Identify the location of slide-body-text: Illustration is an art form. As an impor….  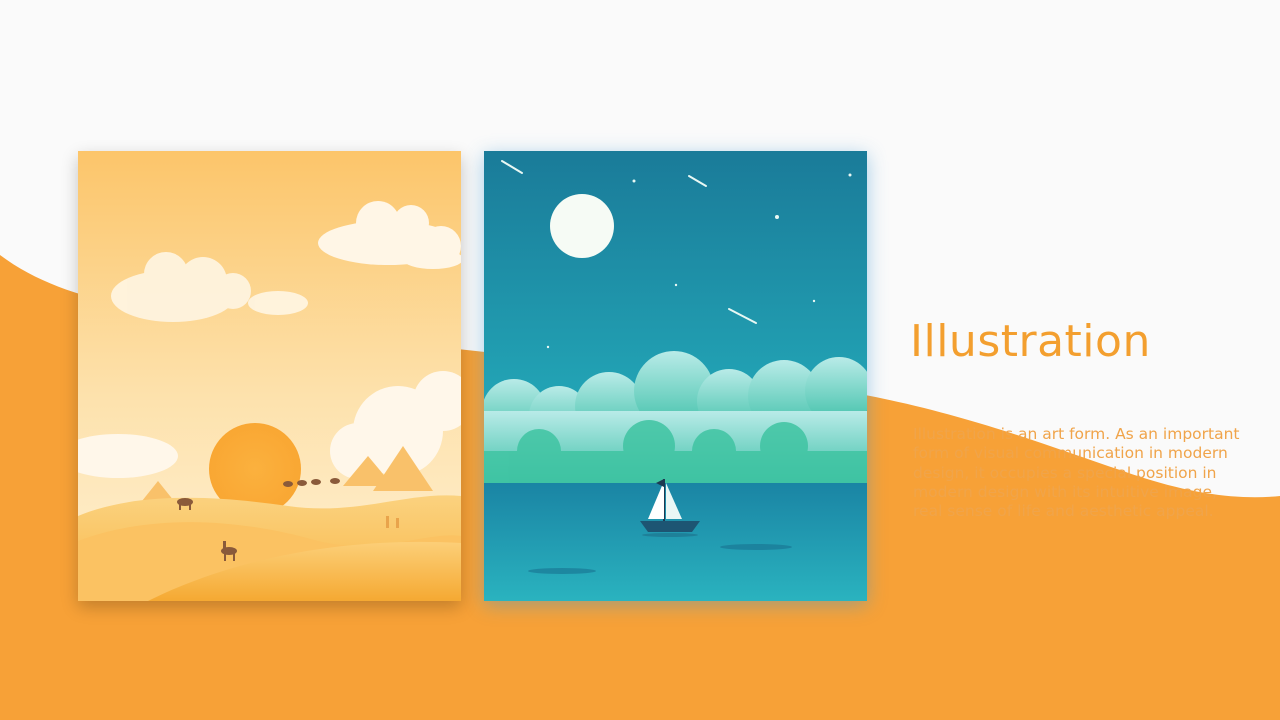
(1076, 473).